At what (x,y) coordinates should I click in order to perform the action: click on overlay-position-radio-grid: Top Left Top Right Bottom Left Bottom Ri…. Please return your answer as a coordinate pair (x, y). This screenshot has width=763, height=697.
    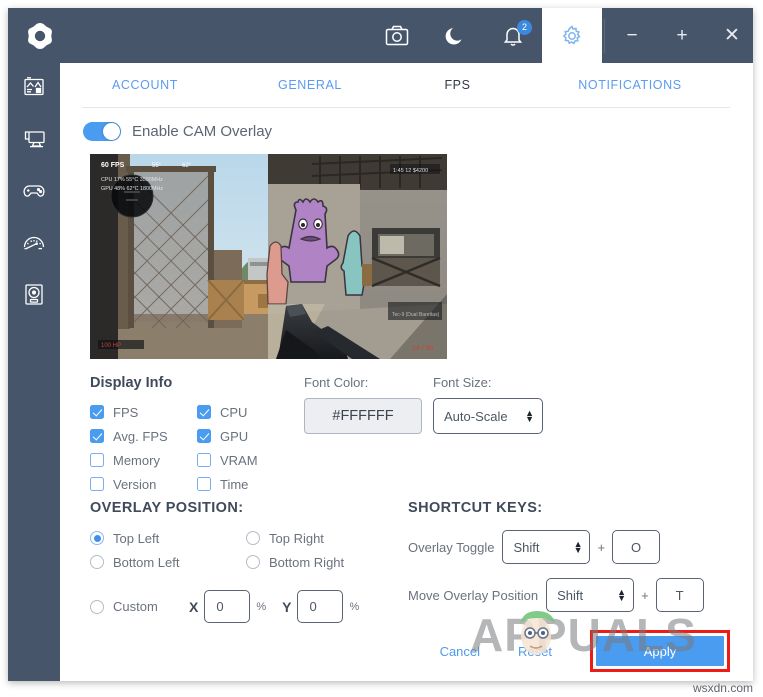
    Looking at the image, I should click on (246, 550).